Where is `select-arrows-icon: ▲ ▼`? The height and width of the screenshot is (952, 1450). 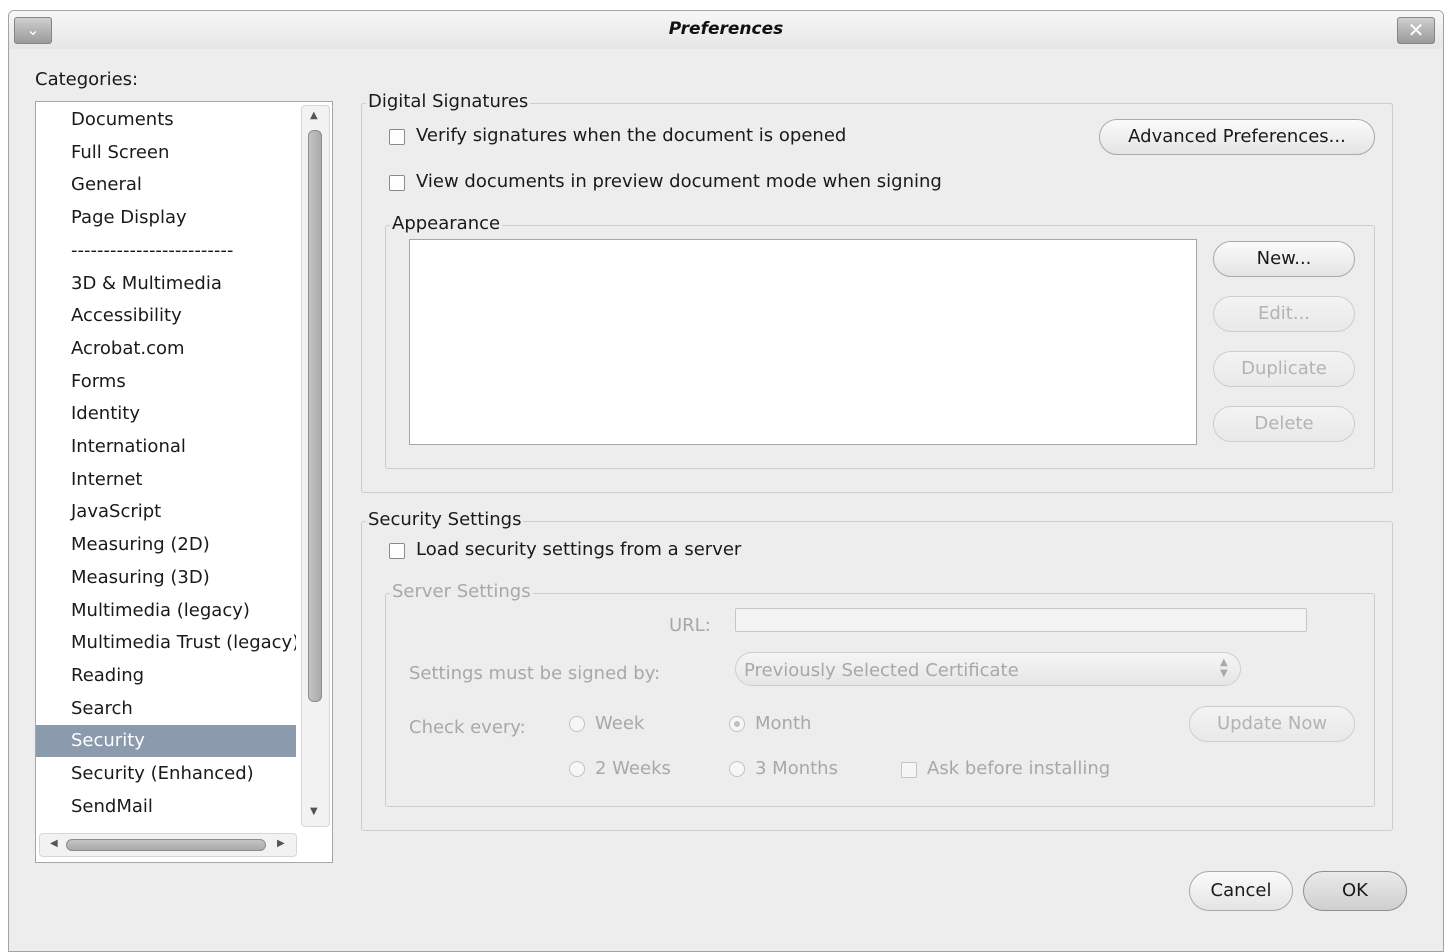
select-arrows-icon: ▲ ▼ is located at coordinates (1224, 668).